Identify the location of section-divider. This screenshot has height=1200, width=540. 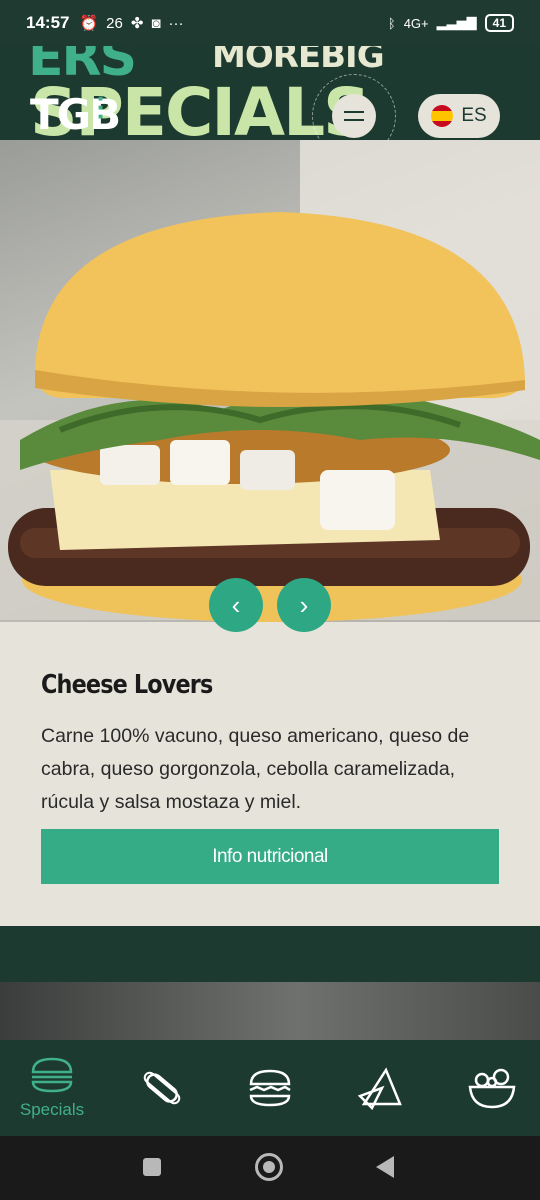
(270, 954).